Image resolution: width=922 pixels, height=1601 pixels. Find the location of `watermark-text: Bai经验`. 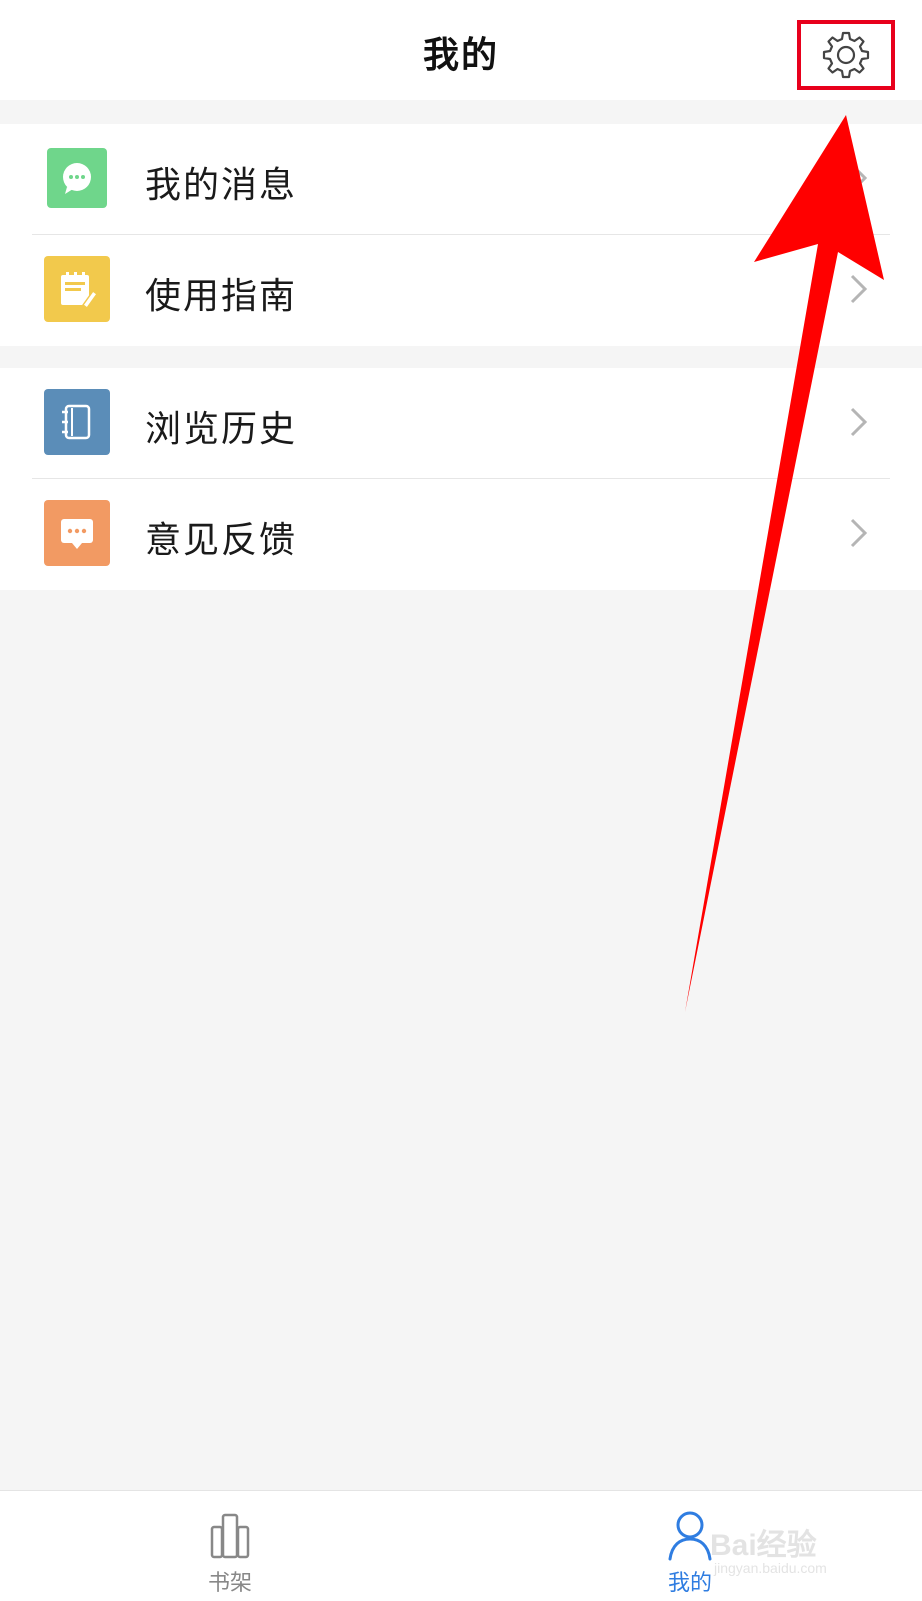

watermark-text: Bai经验 is located at coordinates (763, 1545).